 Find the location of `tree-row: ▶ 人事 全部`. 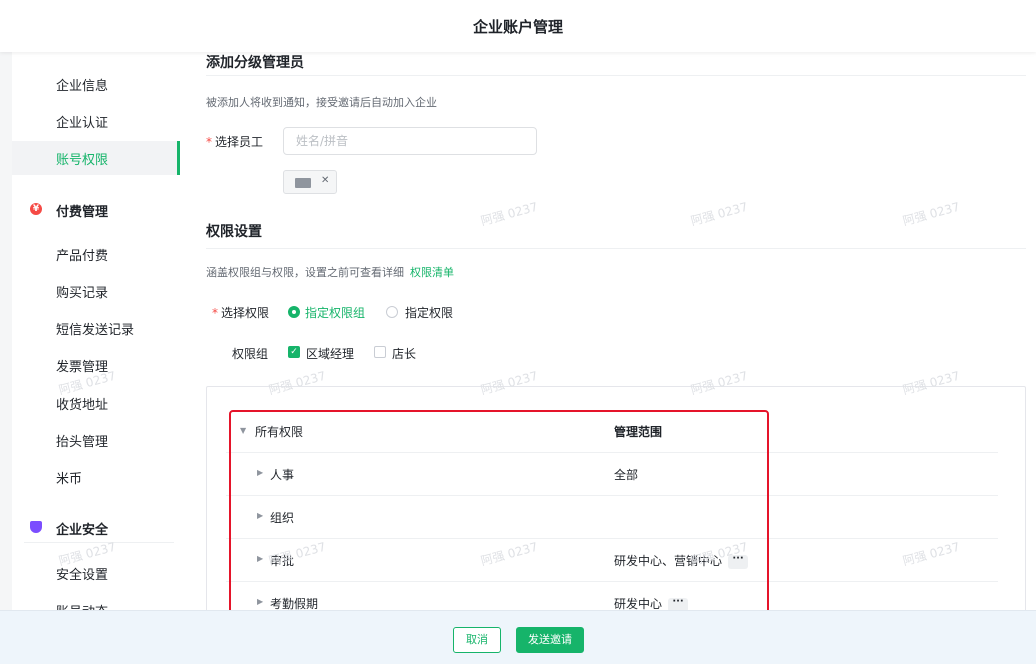

tree-row: ▶ 人事 全部 is located at coordinates (612, 474).